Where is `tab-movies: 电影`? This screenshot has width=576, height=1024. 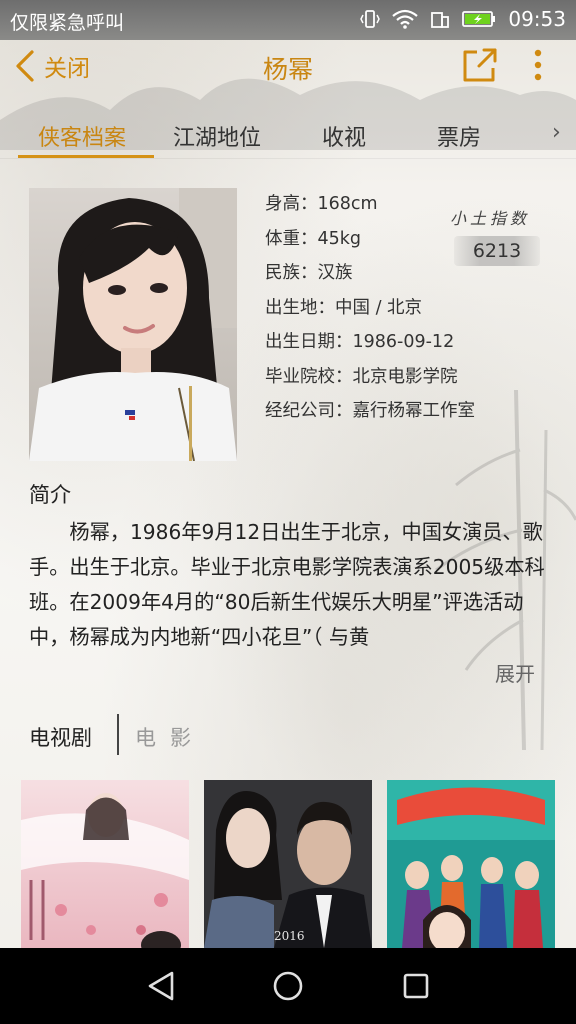 tab-movies: 电影 is located at coordinates (170, 737).